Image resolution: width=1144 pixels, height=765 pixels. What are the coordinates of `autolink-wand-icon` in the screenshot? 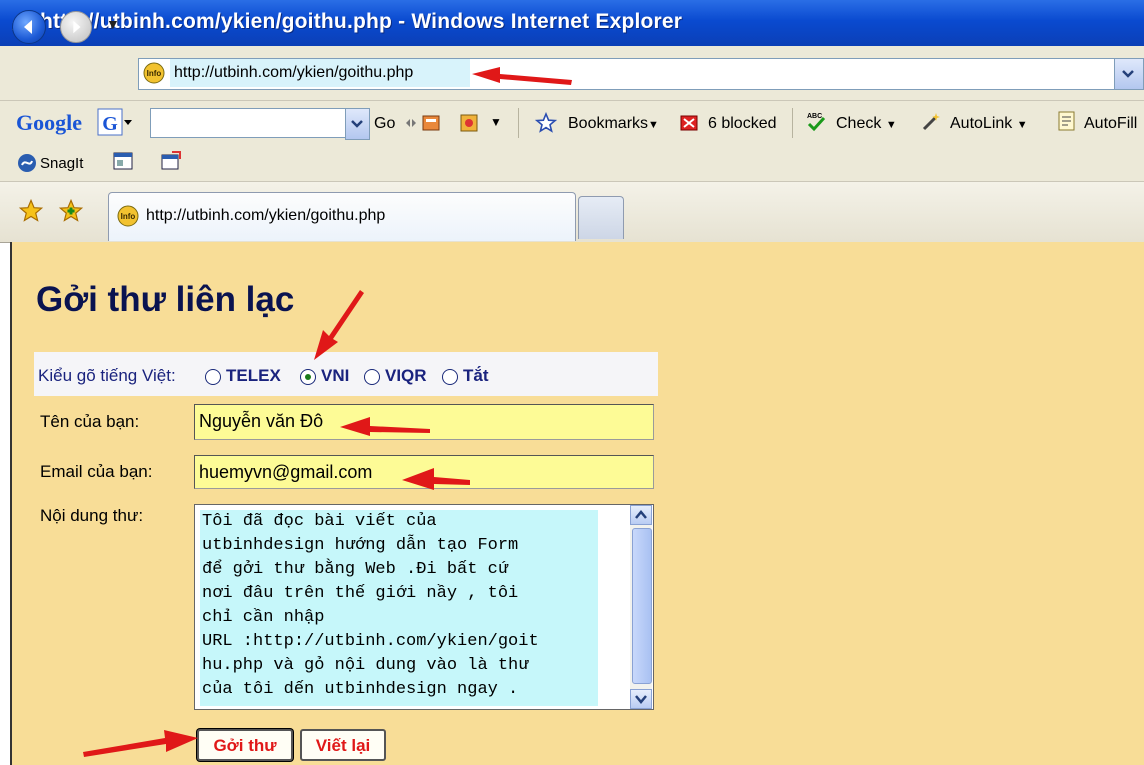 It's located at (931, 122).